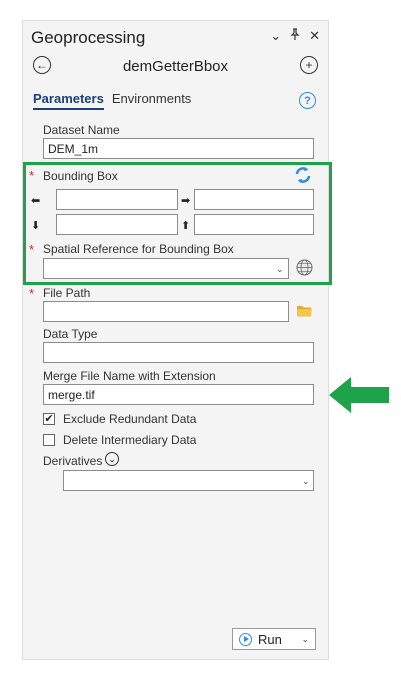 The width and height of the screenshot is (401, 682). What do you see at coordinates (151, 100) in the screenshot?
I see `tab-environments: Environments` at bounding box center [151, 100].